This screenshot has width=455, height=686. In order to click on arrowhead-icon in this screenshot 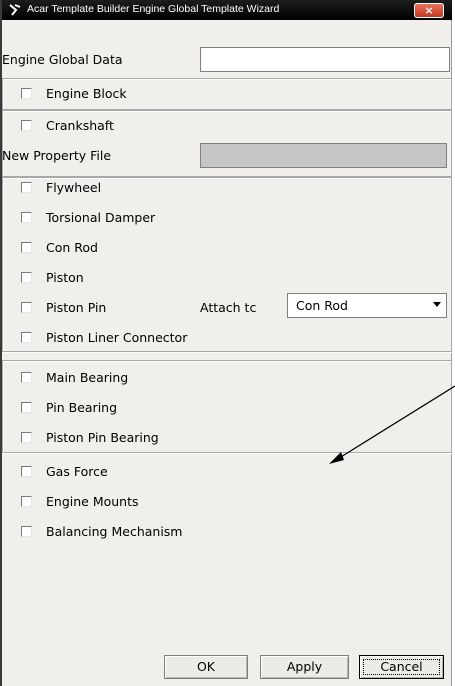, I will do `click(336, 458)`.